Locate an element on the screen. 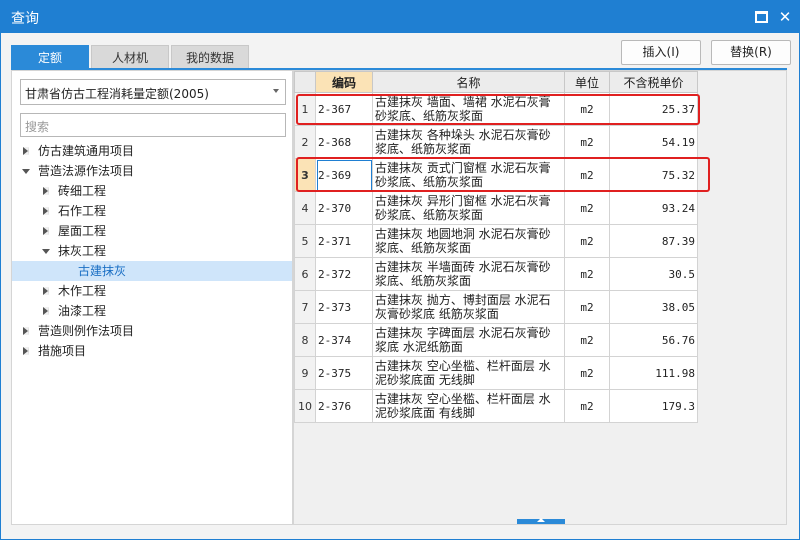  tab-my-data: 我的数据 is located at coordinates (210, 57).